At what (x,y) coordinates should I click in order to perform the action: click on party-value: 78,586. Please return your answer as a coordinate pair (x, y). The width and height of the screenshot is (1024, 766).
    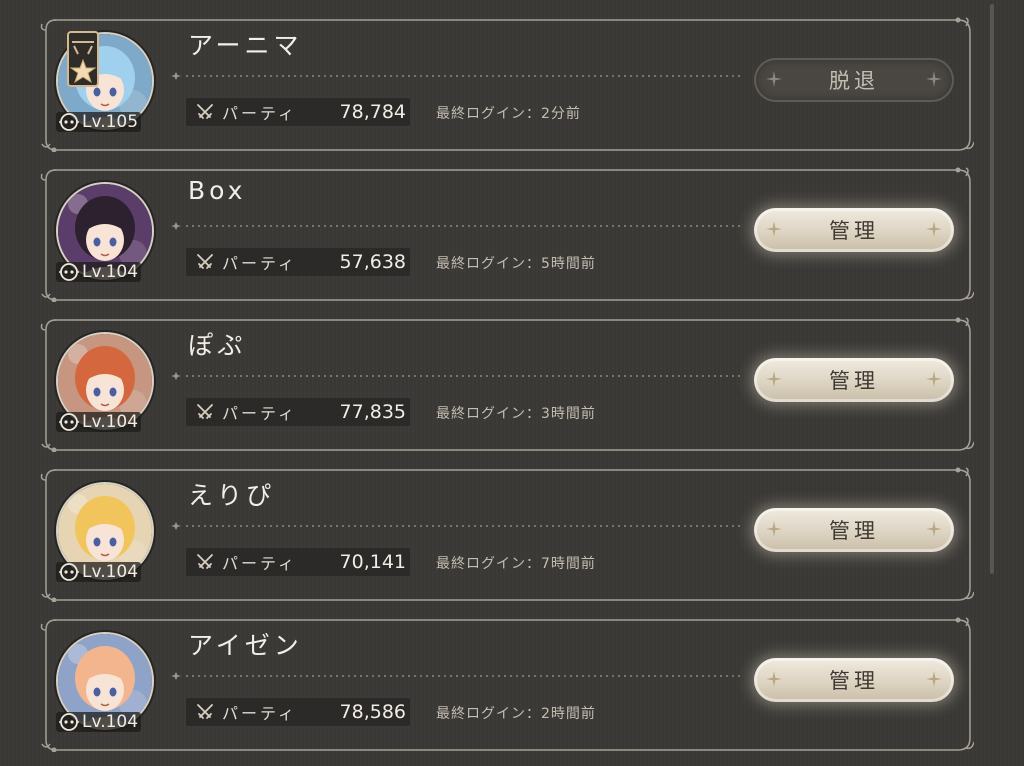
    Looking at the image, I should click on (372, 712).